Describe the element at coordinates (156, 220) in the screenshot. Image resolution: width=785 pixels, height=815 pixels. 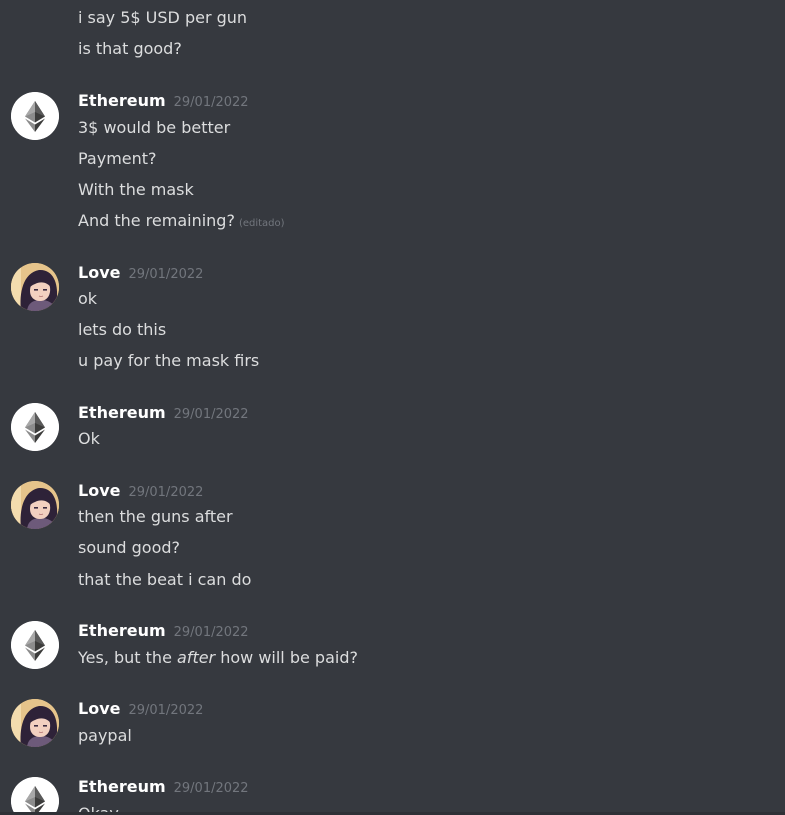
I see `message-text: And the remaining?` at that location.